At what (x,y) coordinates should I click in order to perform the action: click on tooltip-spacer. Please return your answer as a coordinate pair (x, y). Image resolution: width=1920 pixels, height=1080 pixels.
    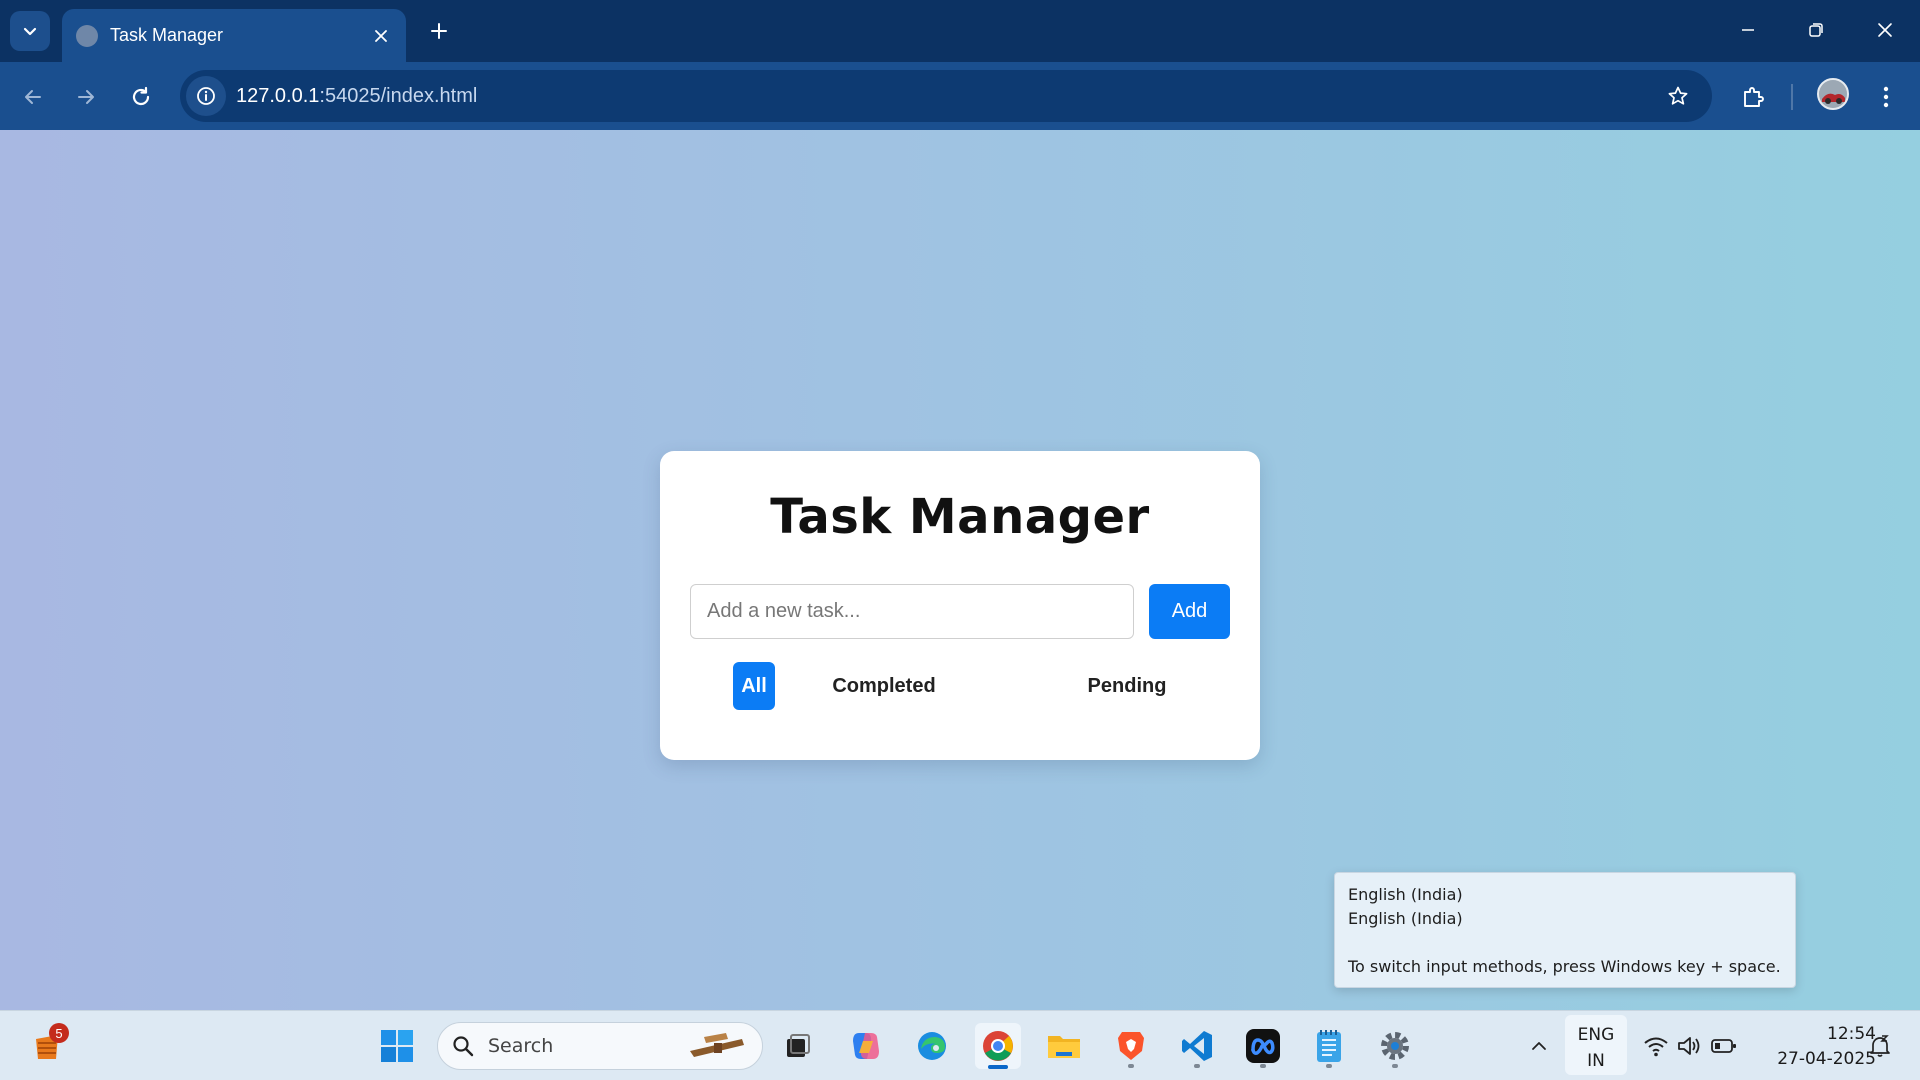
    Looking at the image, I should click on (1565, 943).